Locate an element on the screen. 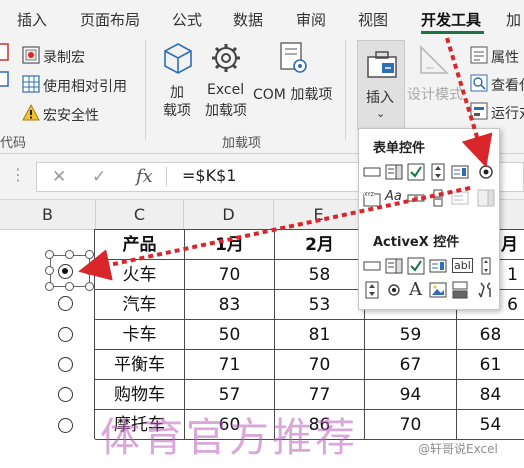  arrow-to-option-button-tool is located at coordinates (469, 102).